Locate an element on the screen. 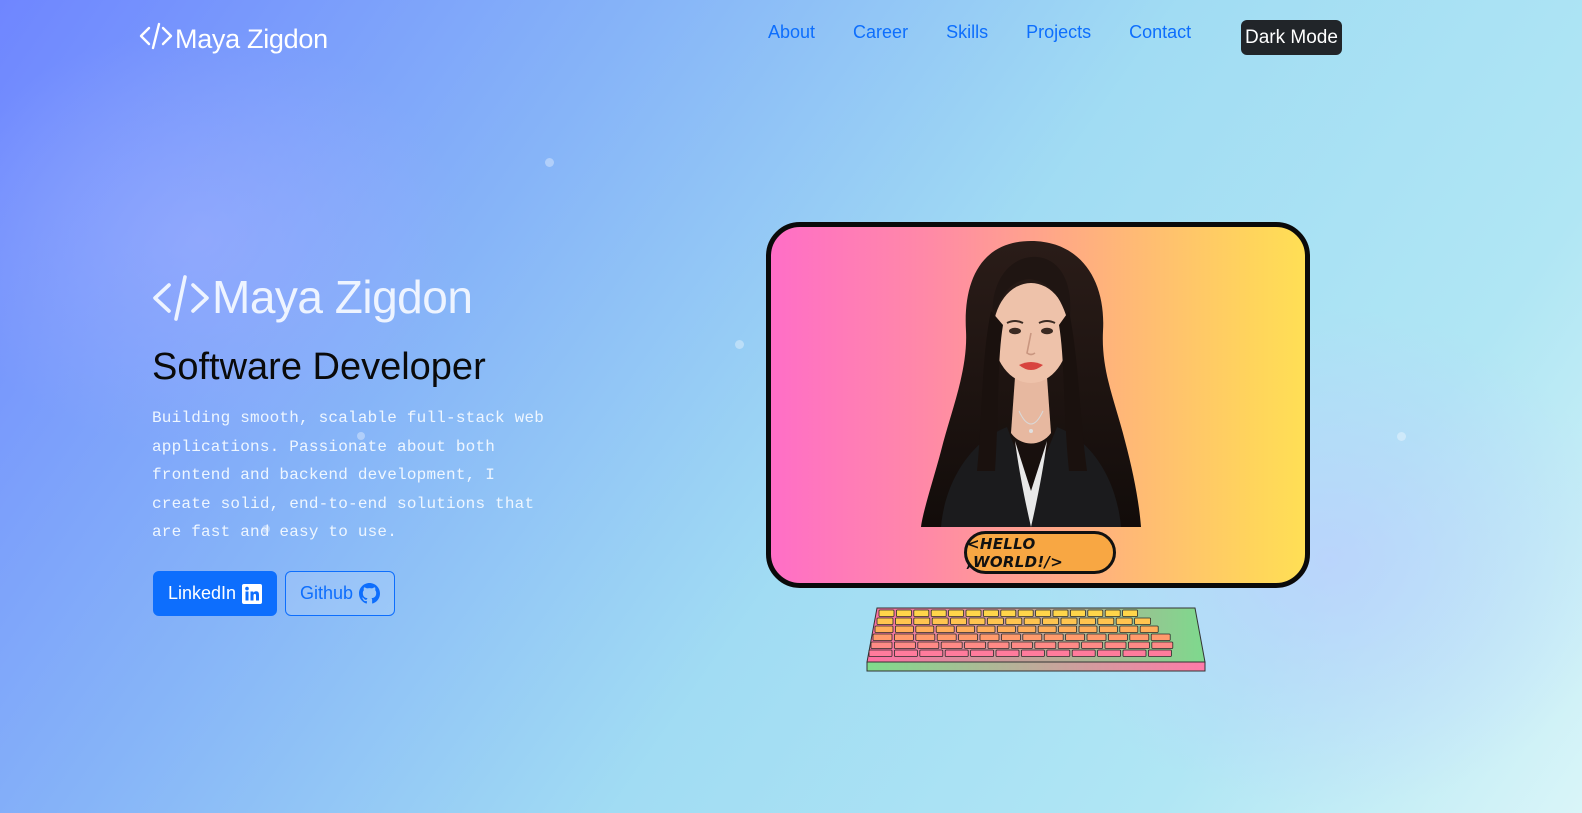 The image size is (1582, 813). nav-link-about: About is located at coordinates (791, 32).